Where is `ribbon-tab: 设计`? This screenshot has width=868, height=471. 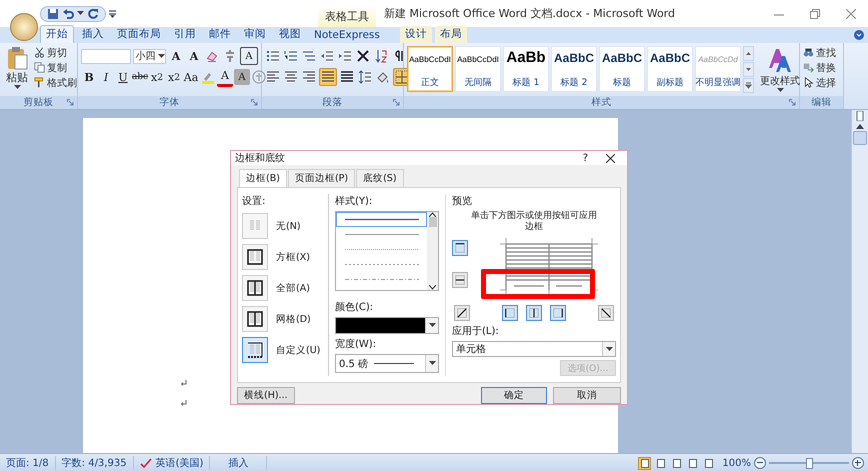 ribbon-tab: 设计 is located at coordinates (416, 34).